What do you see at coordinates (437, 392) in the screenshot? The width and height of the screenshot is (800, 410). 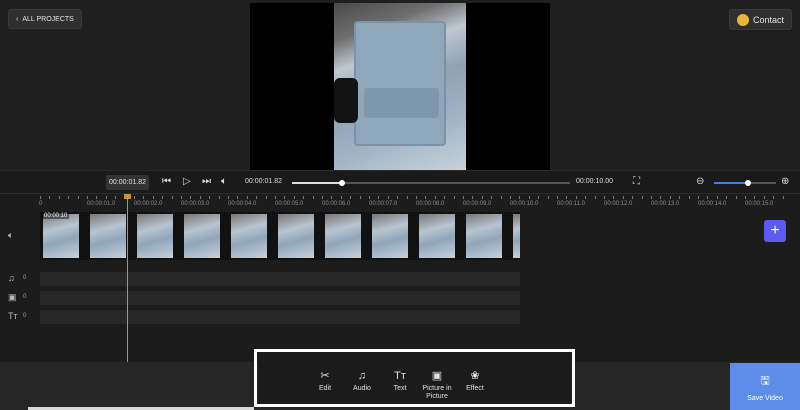 I see `pip-label: Picture in Picture` at bounding box center [437, 392].